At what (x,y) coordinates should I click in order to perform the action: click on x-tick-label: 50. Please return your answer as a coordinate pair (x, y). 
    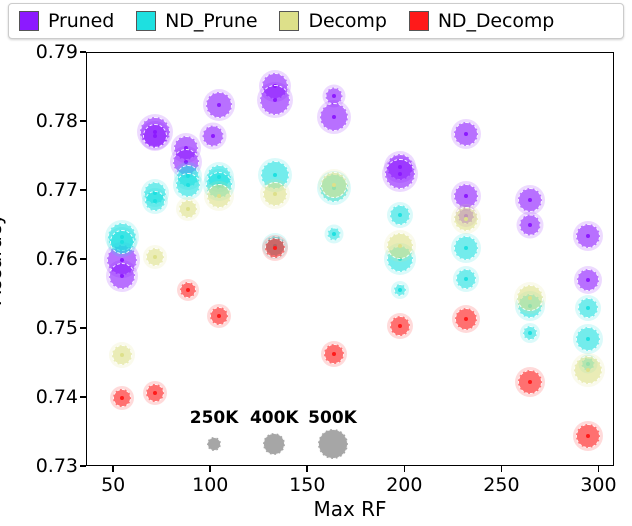
    Looking at the image, I should click on (113, 485).